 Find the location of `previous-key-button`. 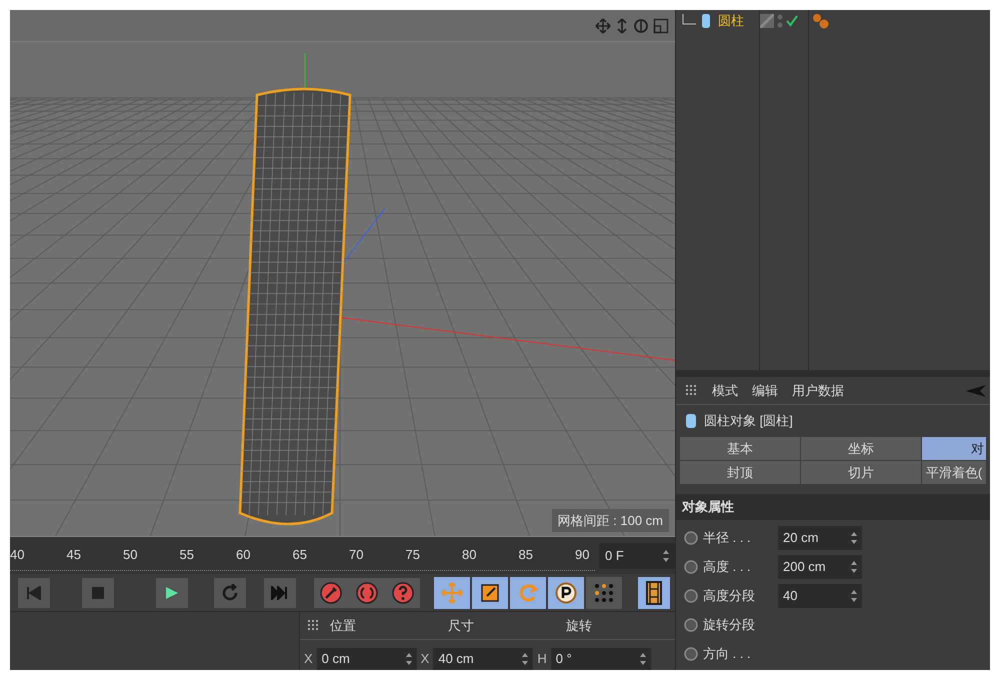

previous-key-button is located at coordinates (34, 593).